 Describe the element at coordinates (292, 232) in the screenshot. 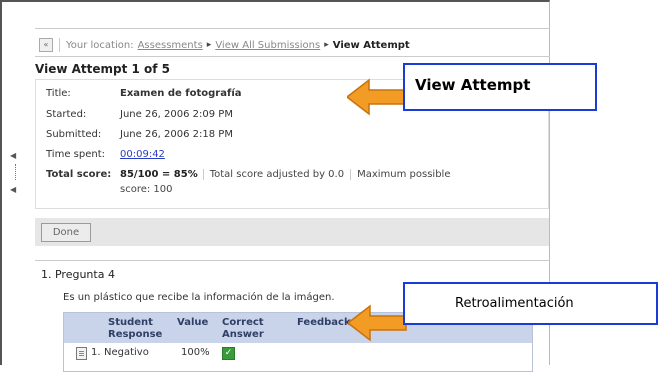

I see `action-bar: Done` at that location.